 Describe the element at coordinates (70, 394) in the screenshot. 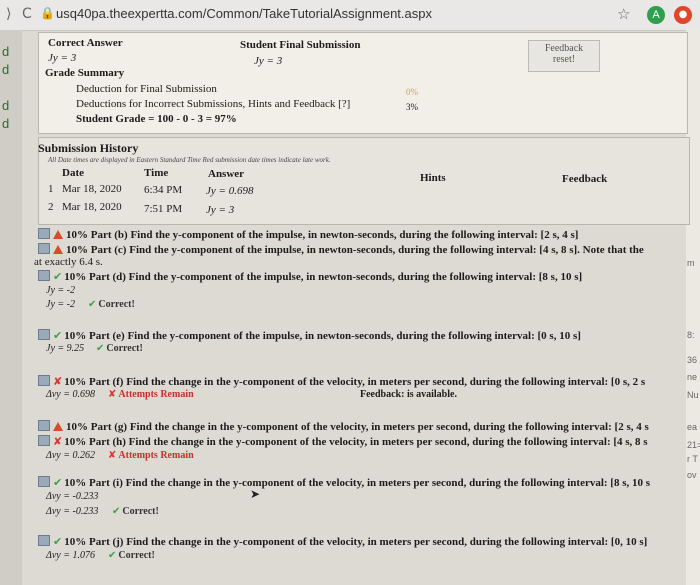

I see `part-f-answer: Δvy = 0.698` at that location.